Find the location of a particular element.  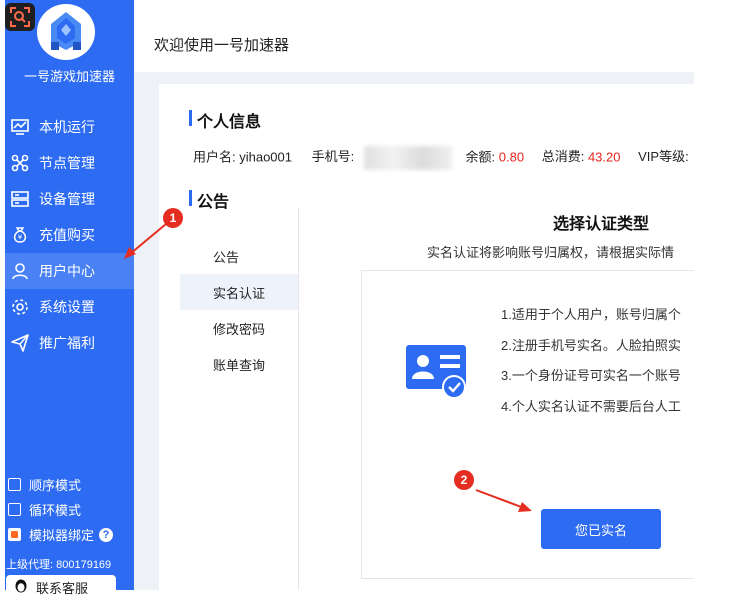

mode-sequential: 顺序模式 is located at coordinates (44, 484).